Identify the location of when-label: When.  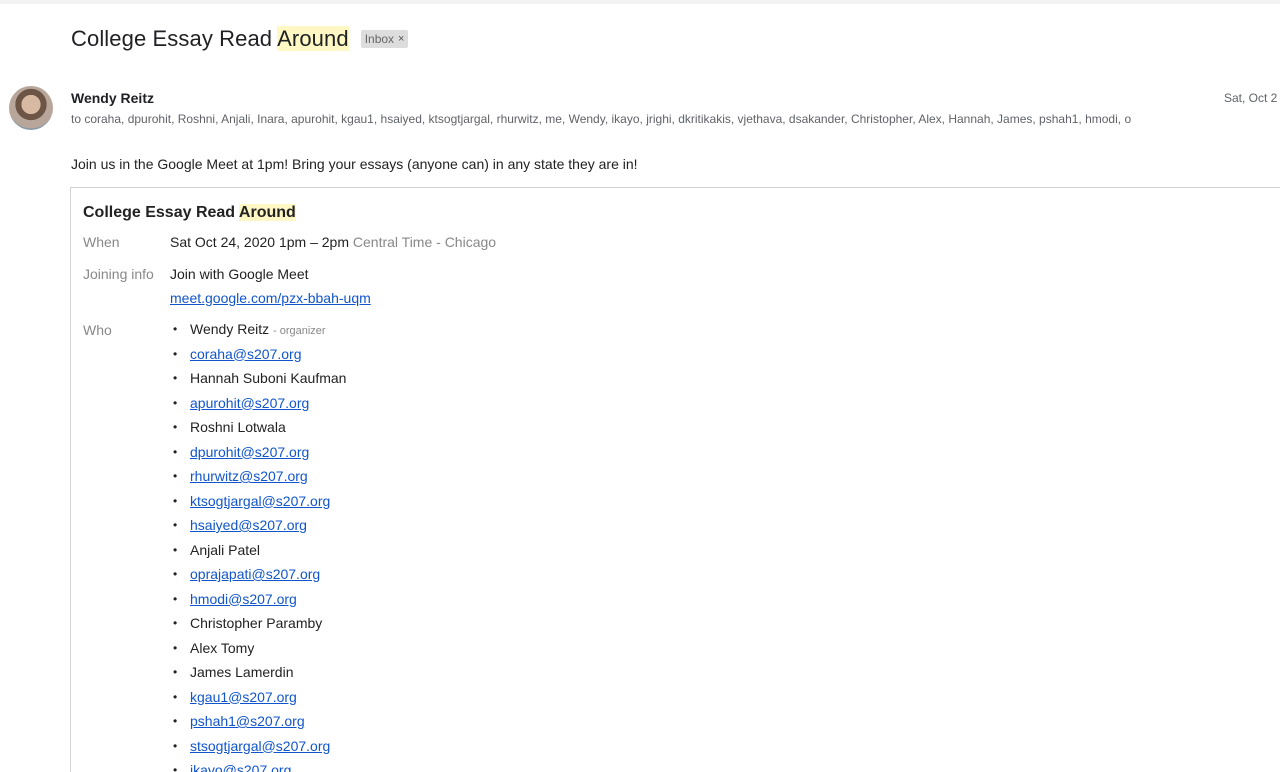
(101, 242).